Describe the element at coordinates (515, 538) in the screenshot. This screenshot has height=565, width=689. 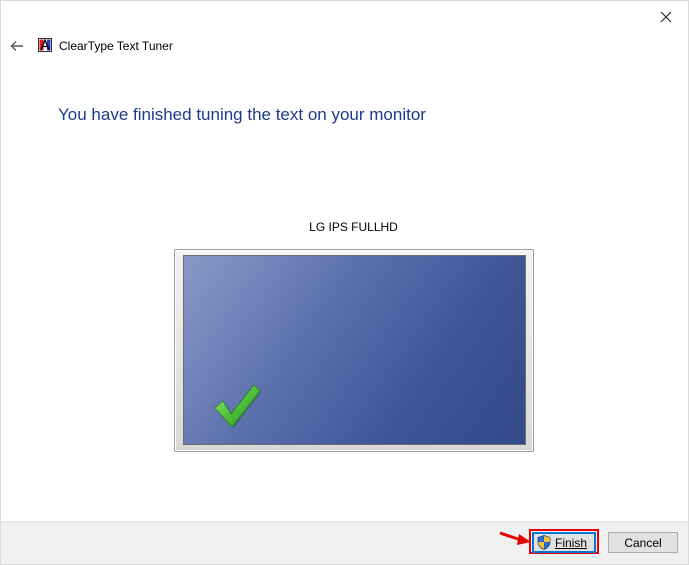
I see `red-arrow-icon` at that location.